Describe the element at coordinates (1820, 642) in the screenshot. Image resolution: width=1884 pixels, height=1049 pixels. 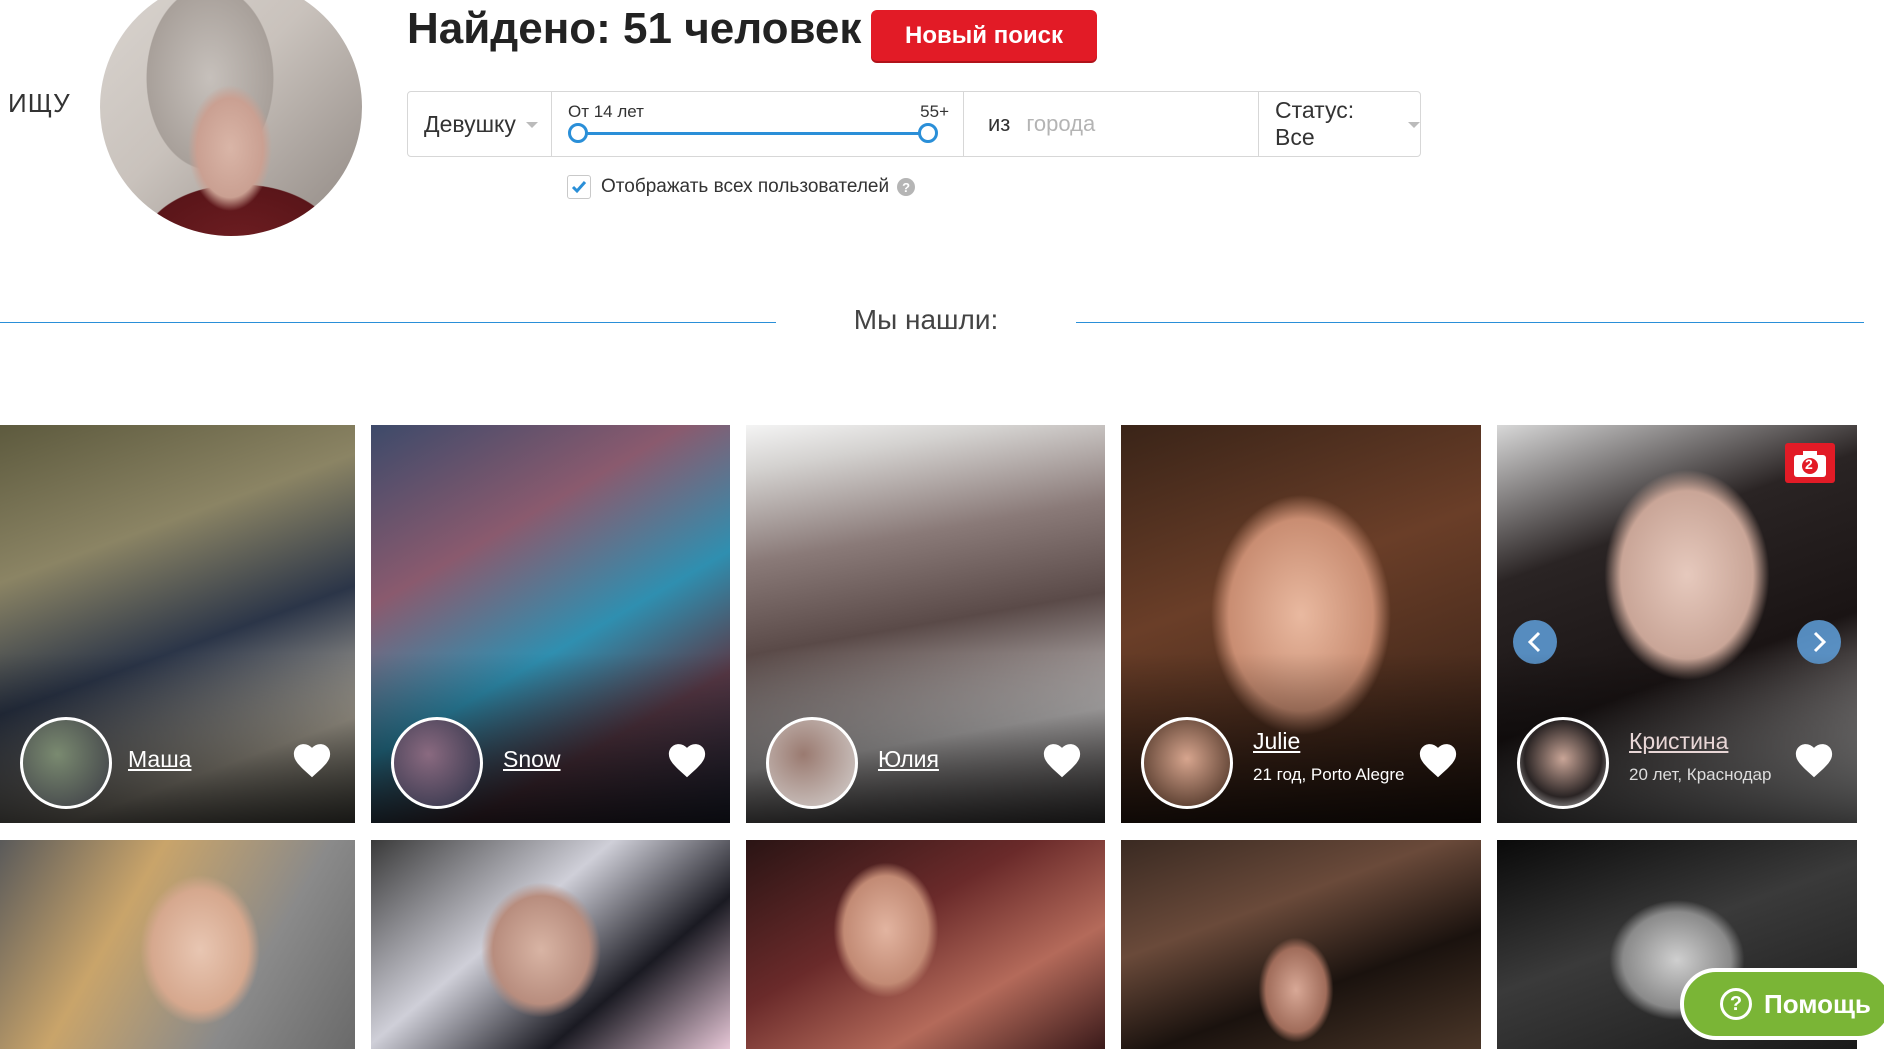
I see `chevron-right-icon` at that location.